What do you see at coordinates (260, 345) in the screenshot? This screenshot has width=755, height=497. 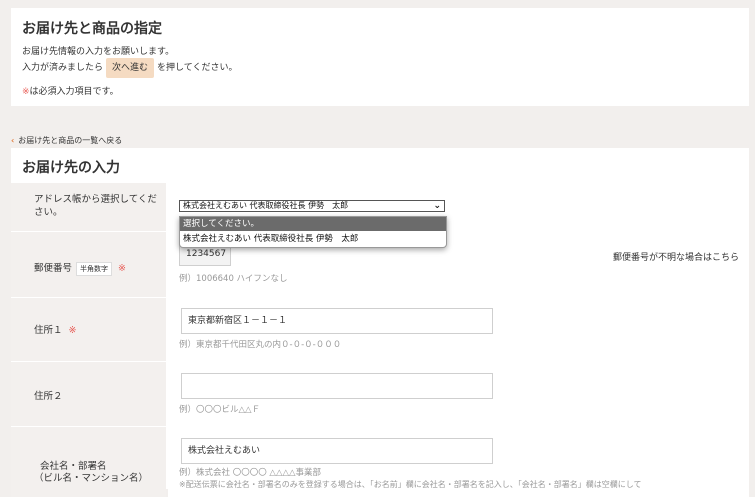 I see `address1-hint: 例）東京都千代田区丸の内０-０-０-０００` at bounding box center [260, 345].